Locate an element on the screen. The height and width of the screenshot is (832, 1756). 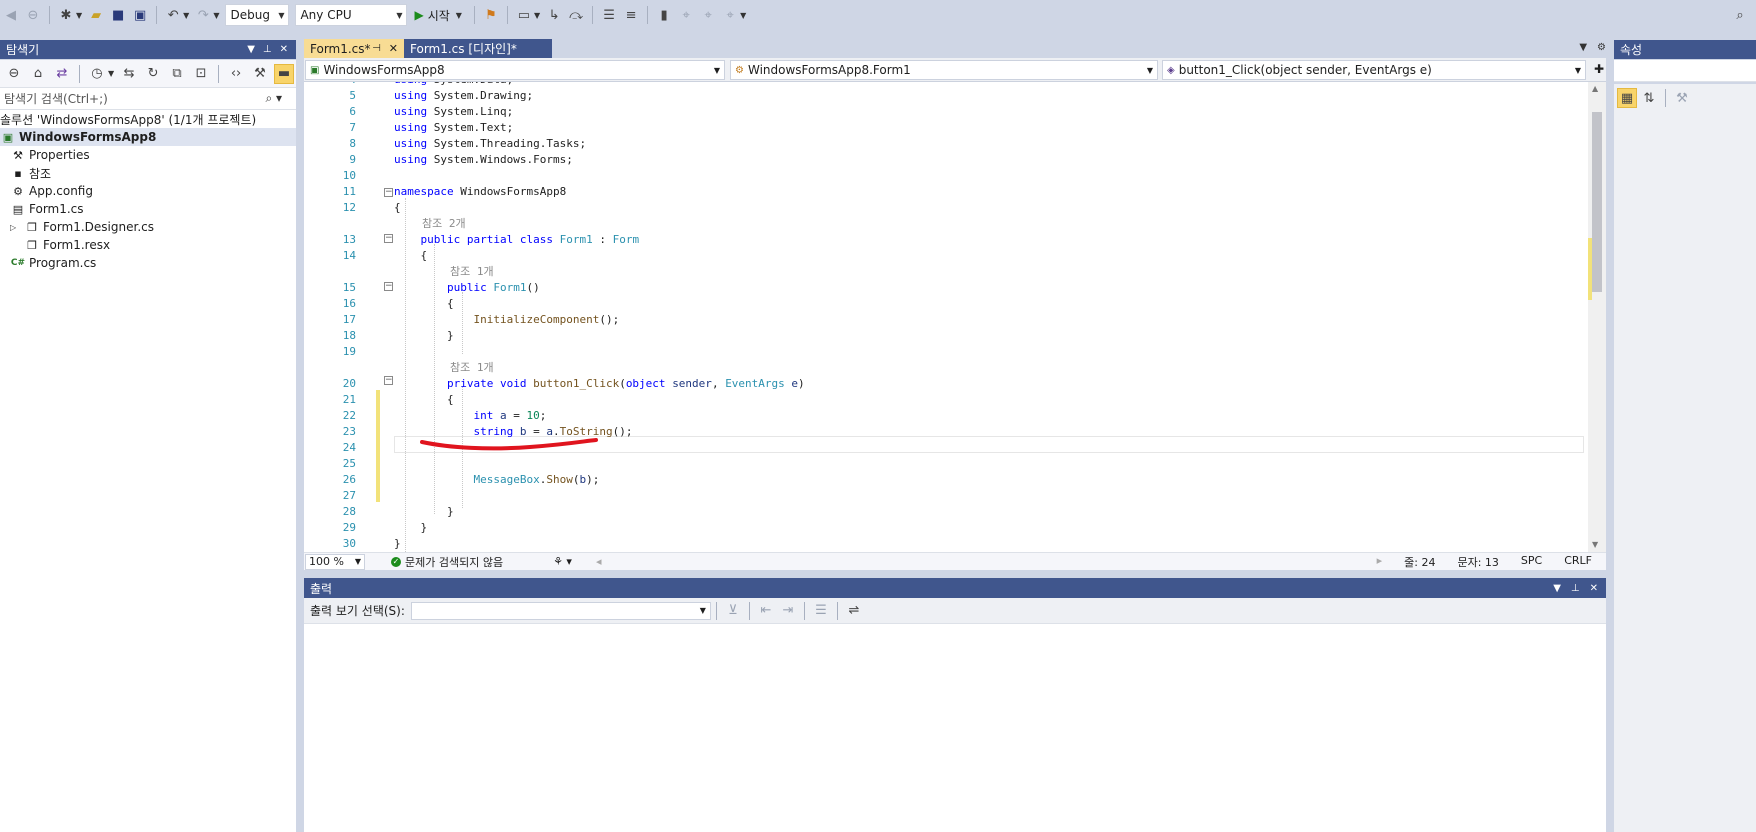
show-all-files-icon: ⊡ is located at coordinates (201, 74).